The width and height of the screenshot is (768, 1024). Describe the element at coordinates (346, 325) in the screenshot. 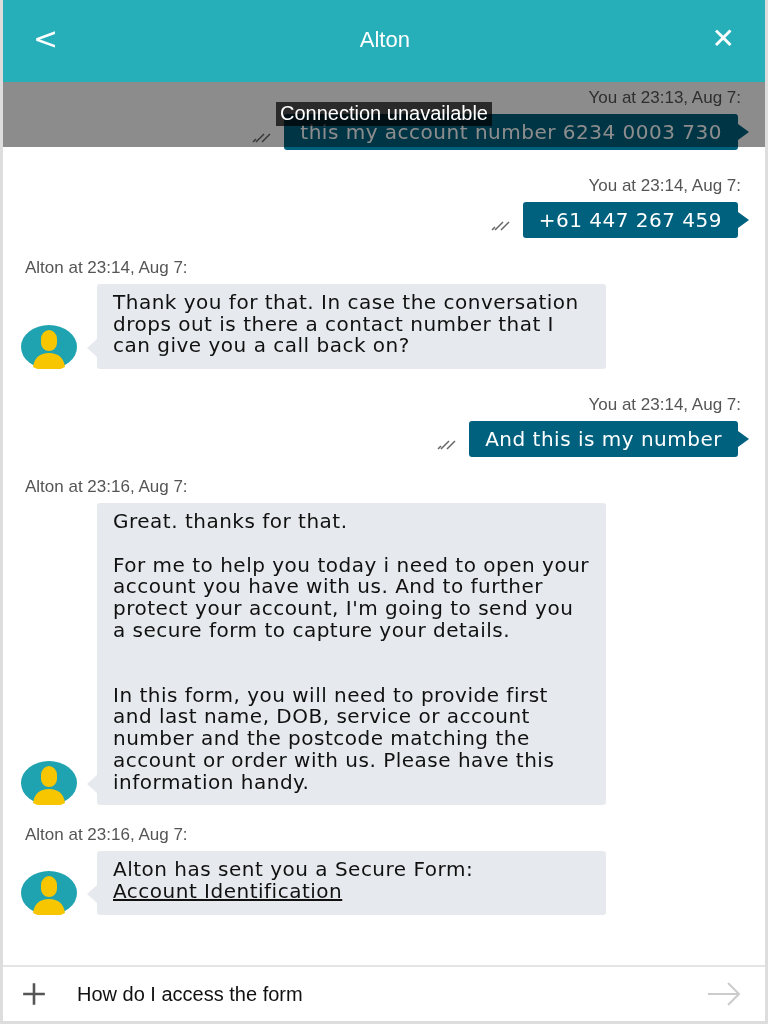

I see `message-text: Thank you for that. In case the conversation drops out is there a contact number that I can give you a call back on?` at that location.